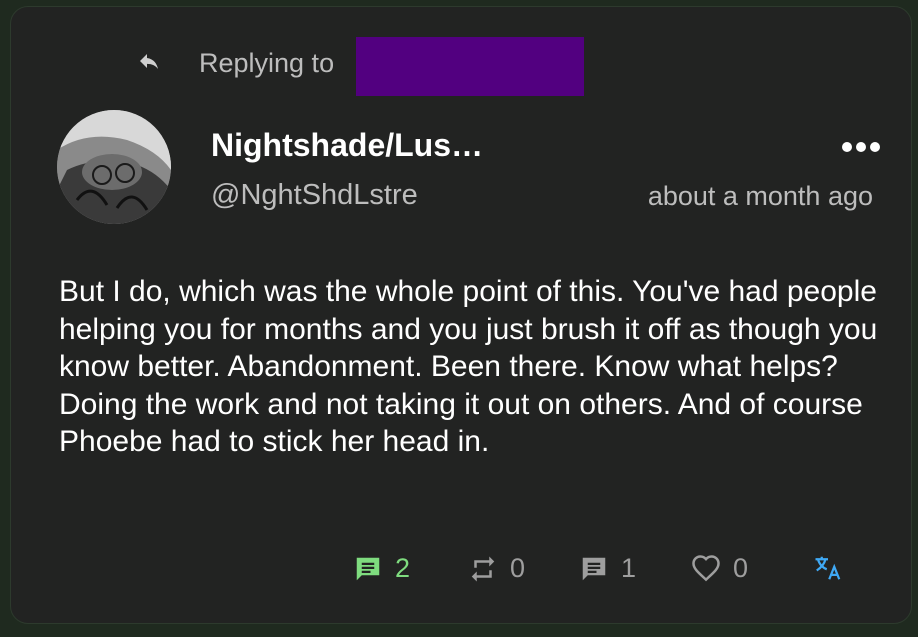 The height and width of the screenshot is (637, 918). What do you see at coordinates (461, 573) in the screenshot?
I see `action-bar: 2 0 1 0` at bounding box center [461, 573].